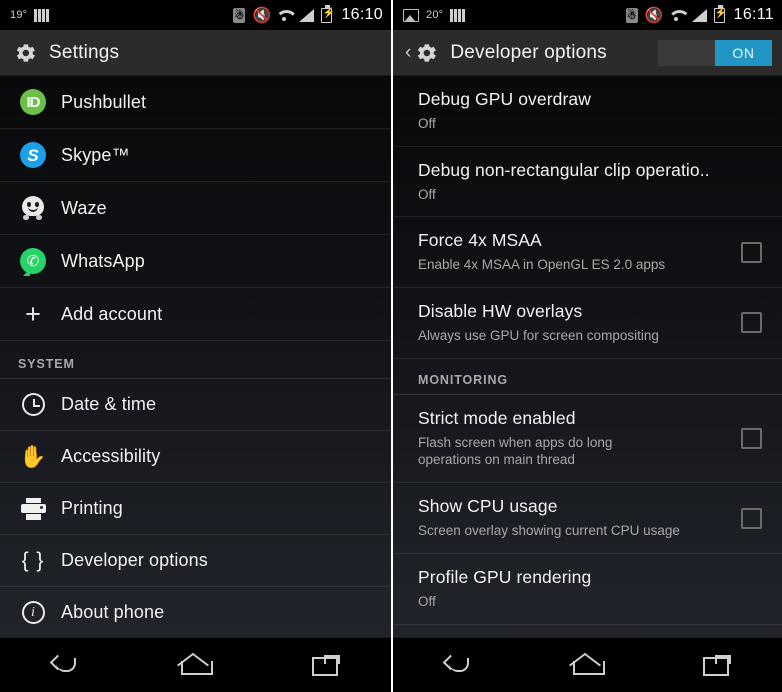 This screenshot has width=782, height=692. I want to click on left-action-bar: Settings, so click(195, 53).